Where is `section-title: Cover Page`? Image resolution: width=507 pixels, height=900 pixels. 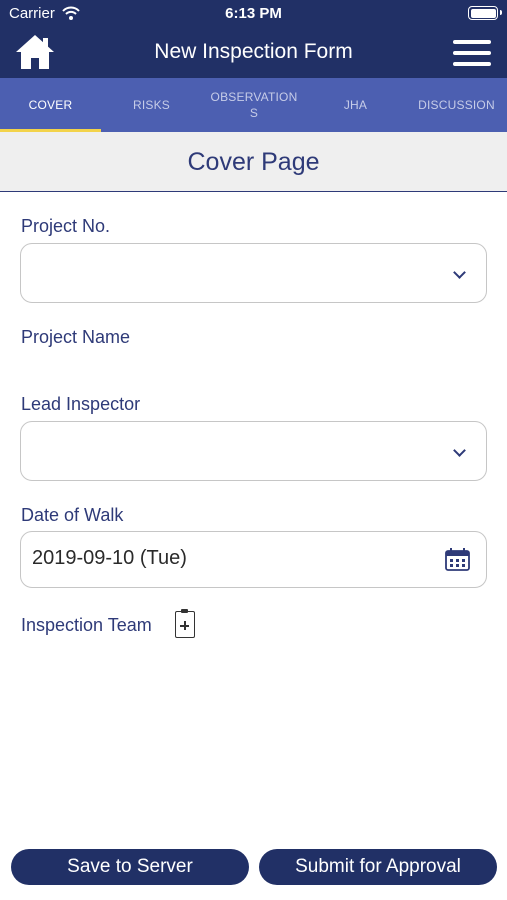
section-title: Cover Page is located at coordinates (253, 162).